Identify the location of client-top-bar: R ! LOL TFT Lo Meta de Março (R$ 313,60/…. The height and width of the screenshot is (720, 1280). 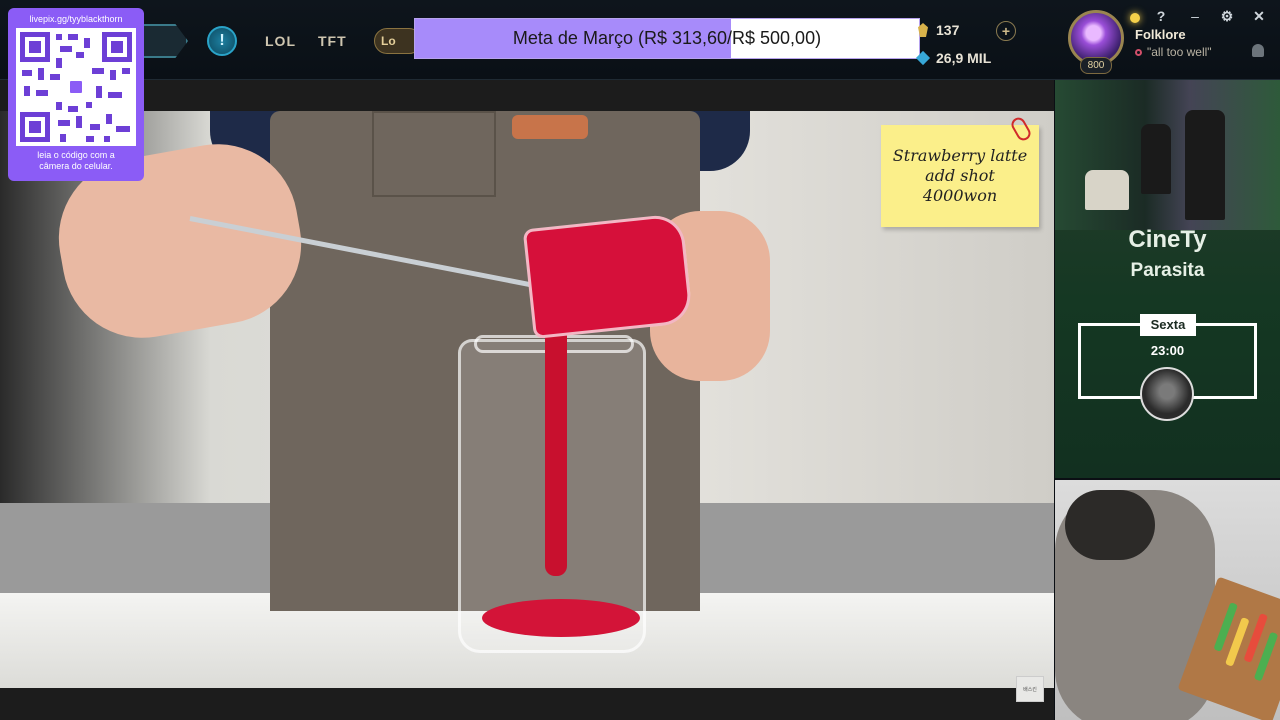
(640, 40).